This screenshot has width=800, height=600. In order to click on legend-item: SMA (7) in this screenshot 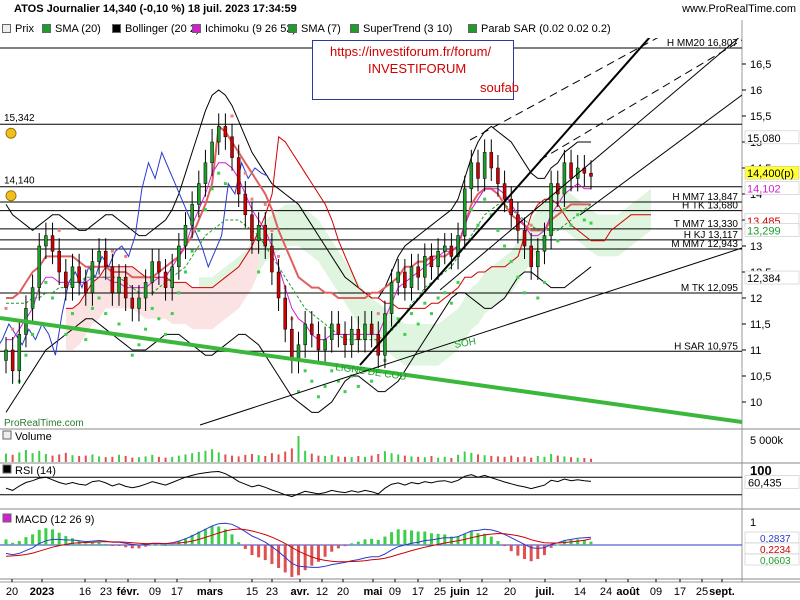, I will do `click(314, 29)`.